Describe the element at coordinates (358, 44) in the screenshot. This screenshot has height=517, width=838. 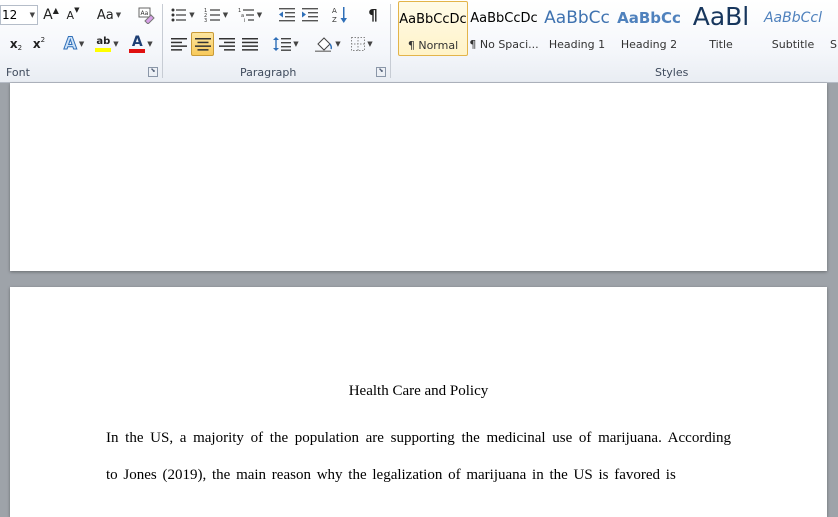
I see `borders-icon` at that location.